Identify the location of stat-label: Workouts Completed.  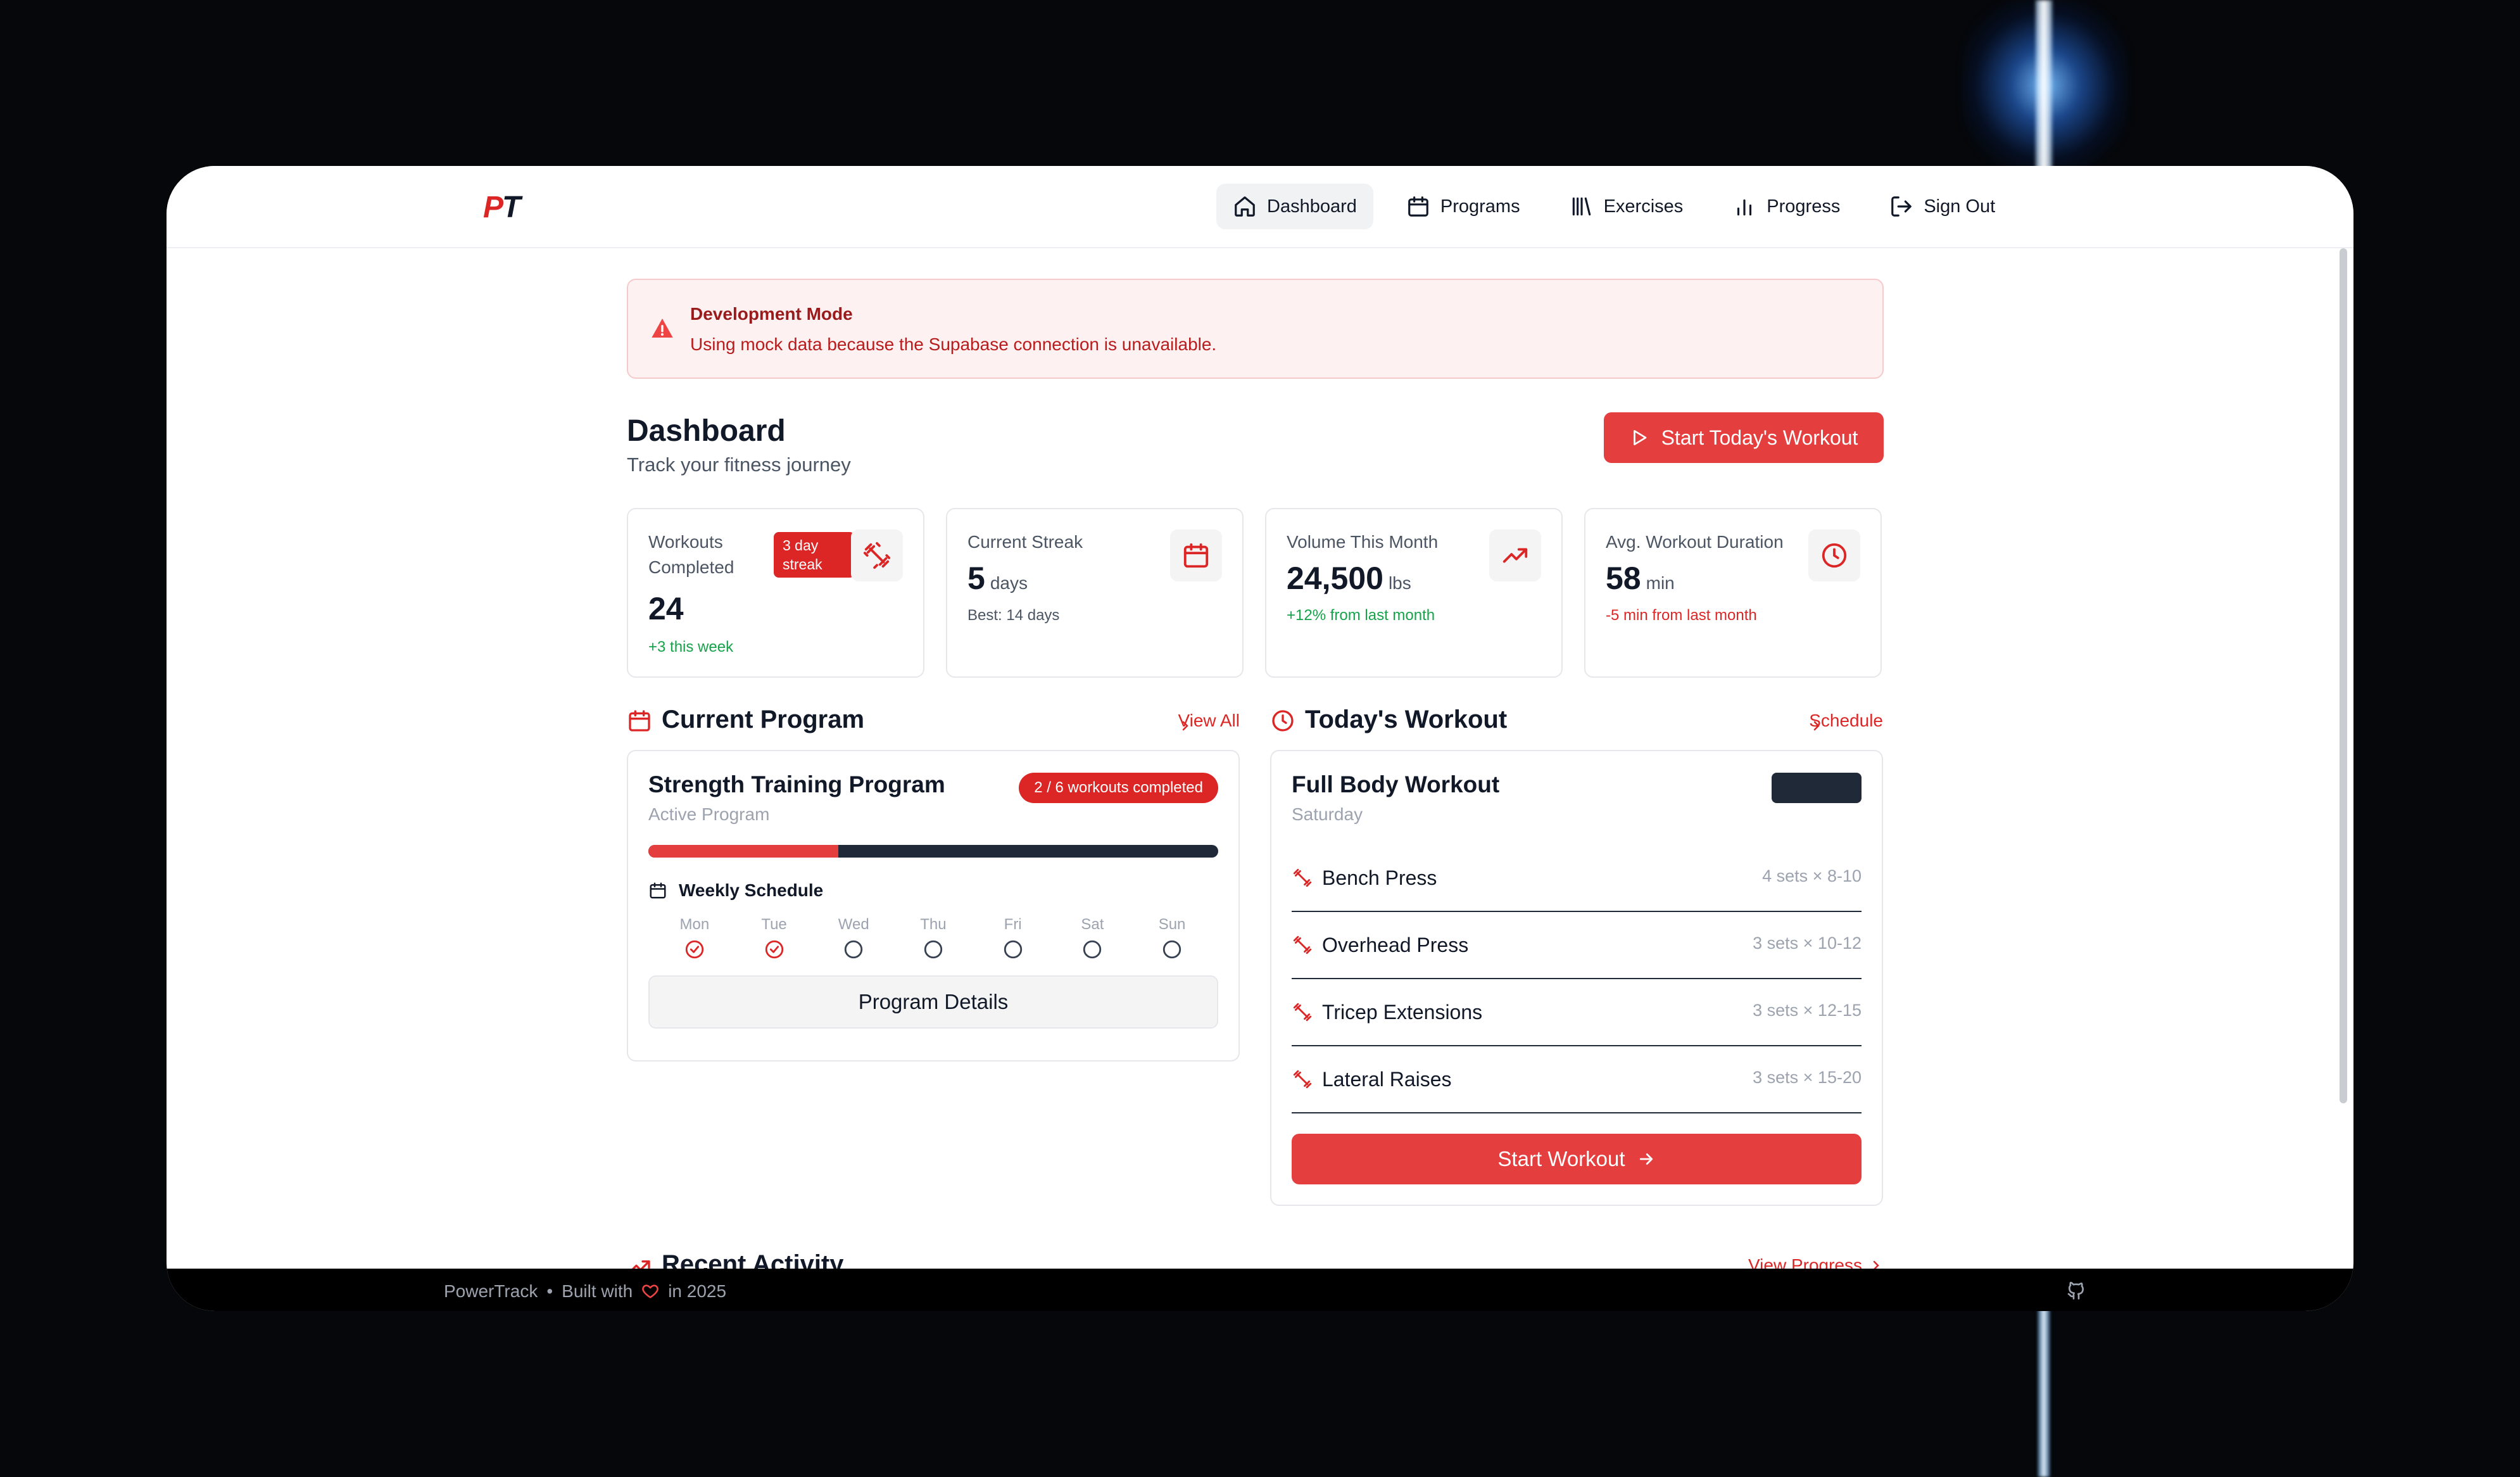
(691, 554).